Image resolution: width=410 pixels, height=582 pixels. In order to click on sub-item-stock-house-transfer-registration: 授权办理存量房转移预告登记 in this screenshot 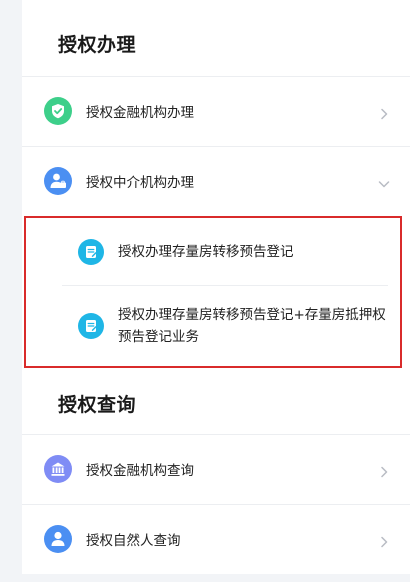, I will do `click(216, 252)`.